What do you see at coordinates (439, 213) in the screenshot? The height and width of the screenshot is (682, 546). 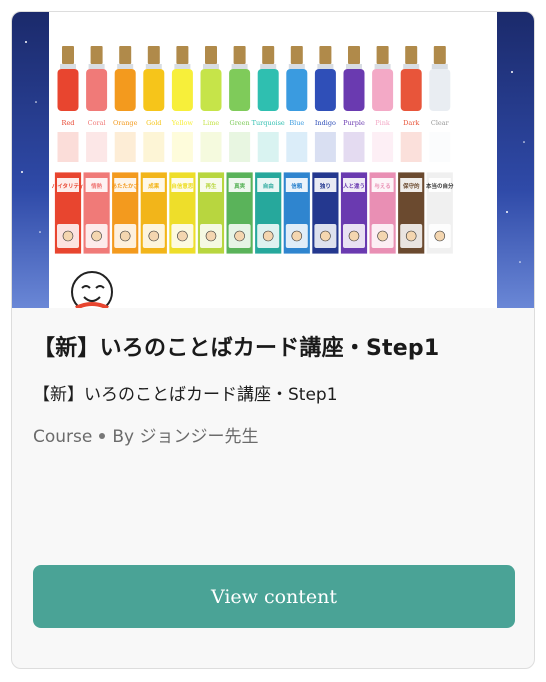 I see `word-card: 本当の自分` at bounding box center [439, 213].